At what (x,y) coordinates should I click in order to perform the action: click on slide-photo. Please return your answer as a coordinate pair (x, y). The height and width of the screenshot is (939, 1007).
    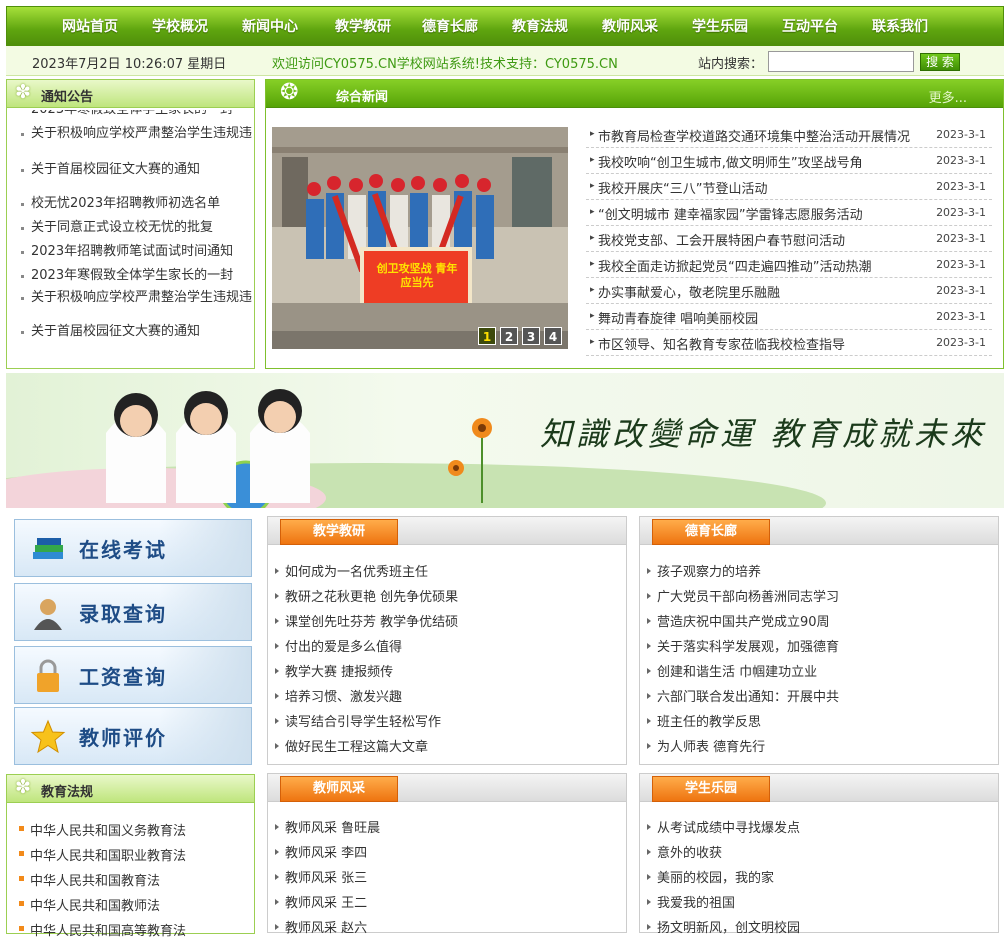
    Looking at the image, I should click on (420, 238).